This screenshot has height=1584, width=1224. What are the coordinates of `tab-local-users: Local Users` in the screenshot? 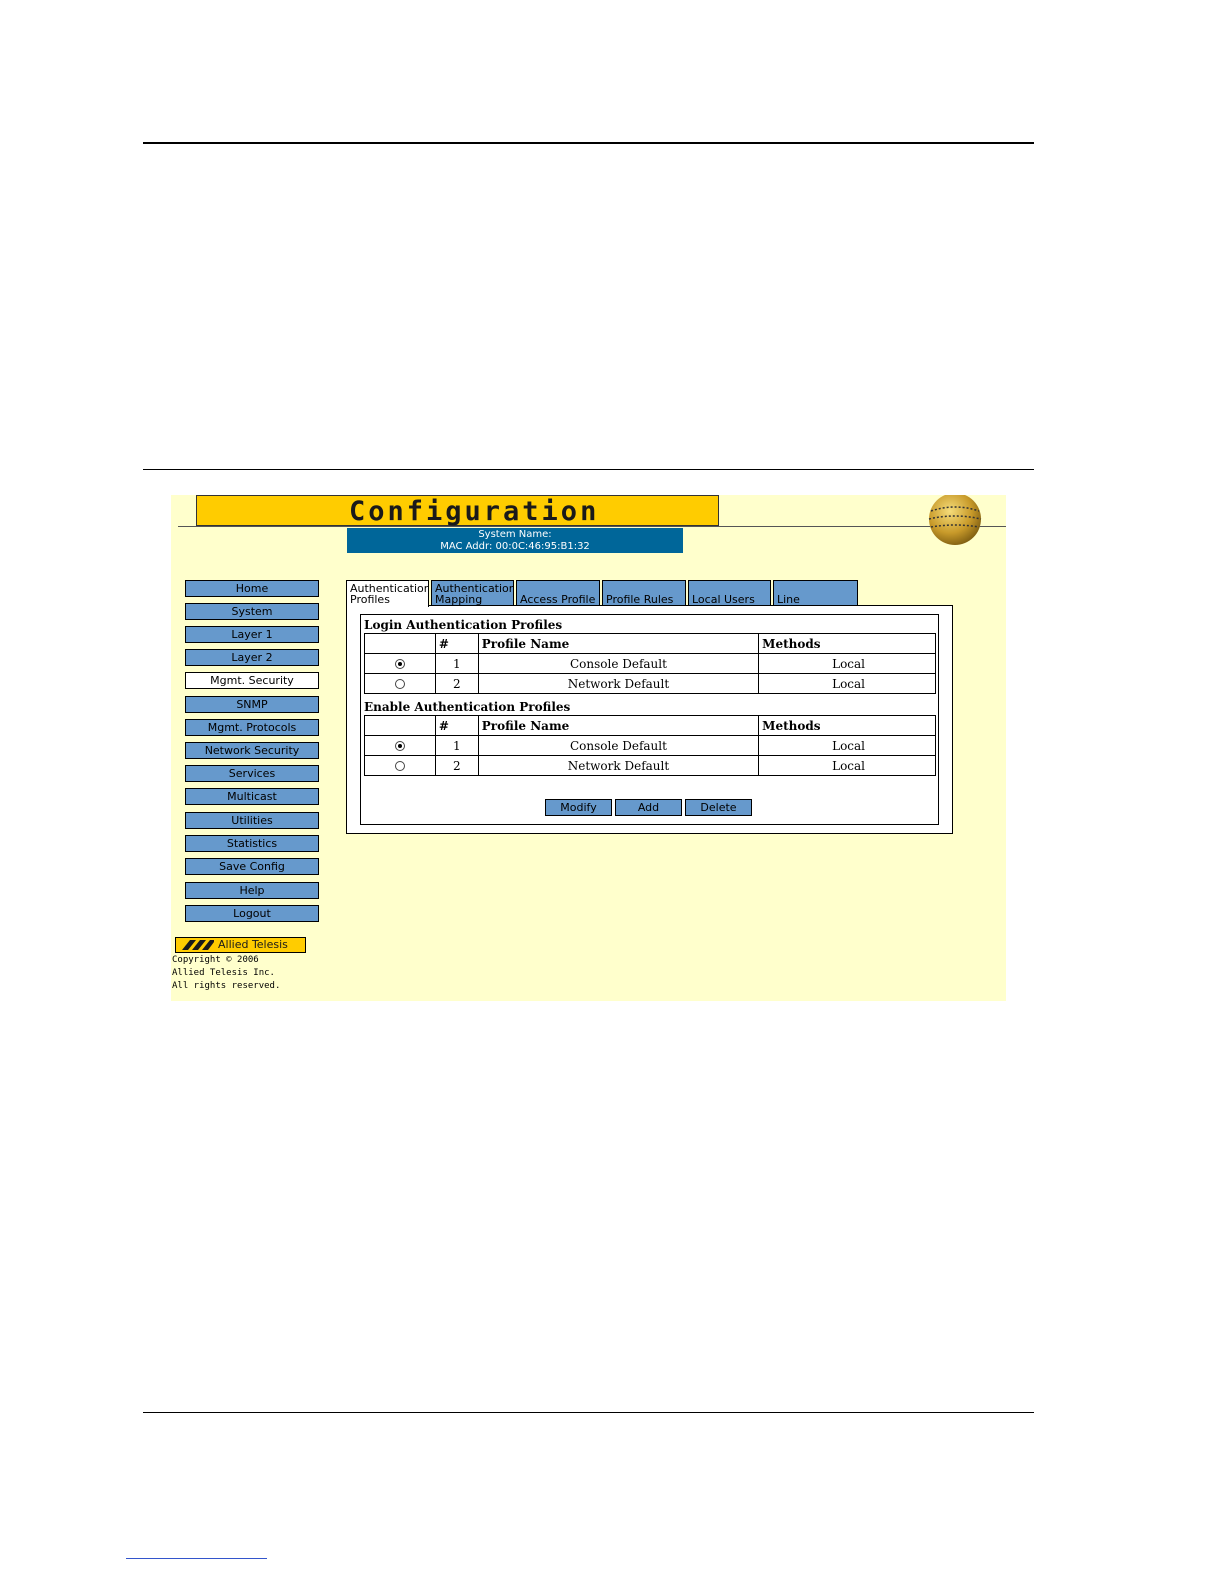 It's located at (729, 592).